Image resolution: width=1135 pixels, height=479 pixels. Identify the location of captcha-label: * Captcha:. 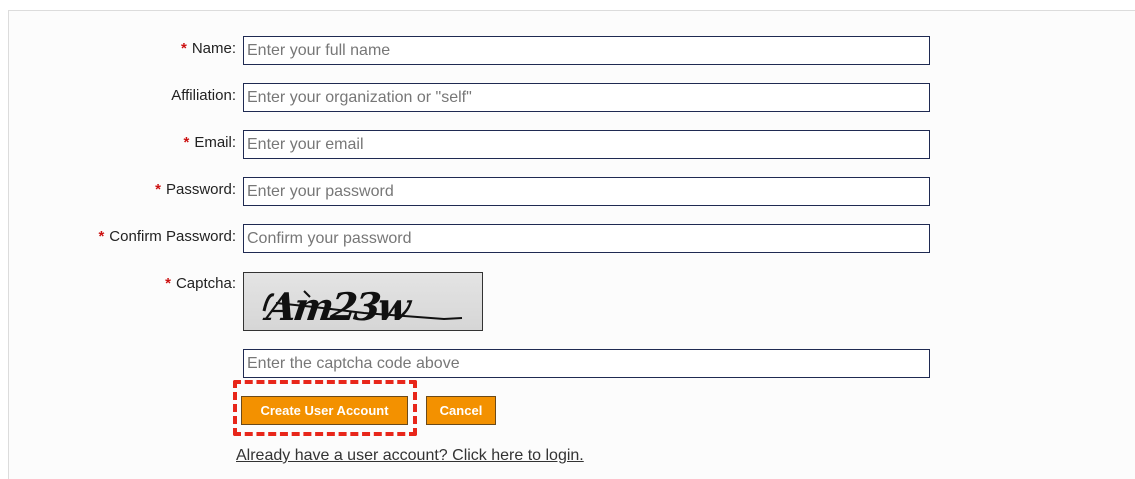
(200, 283).